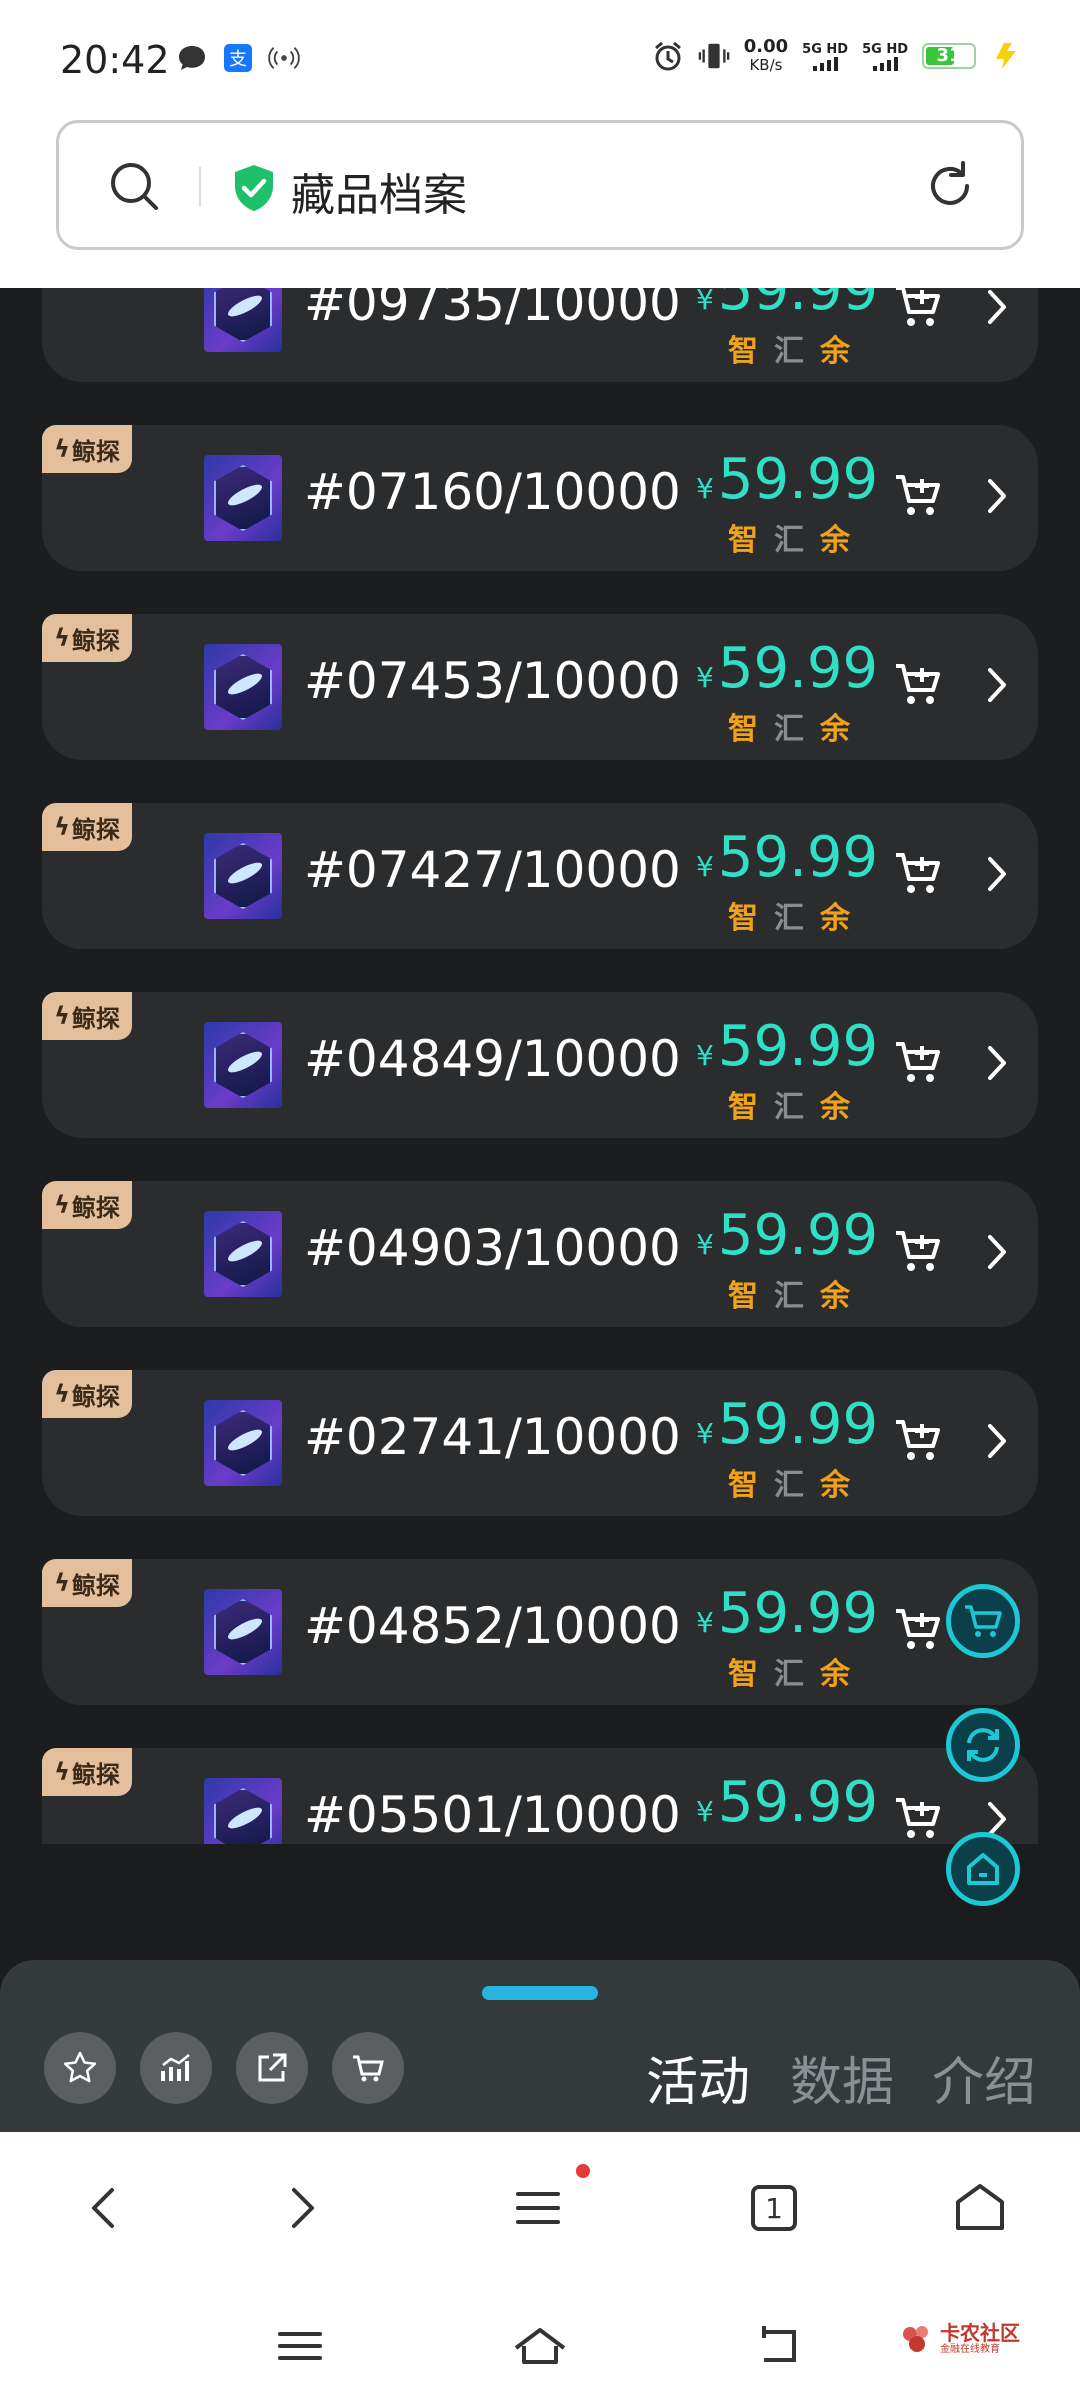 This screenshot has height=2408, width=1080. What do you see at coordinates (980, 2333) in the screenshot?
I see `watermark-main: 卡农社区` at bounding box center [980, 2333].